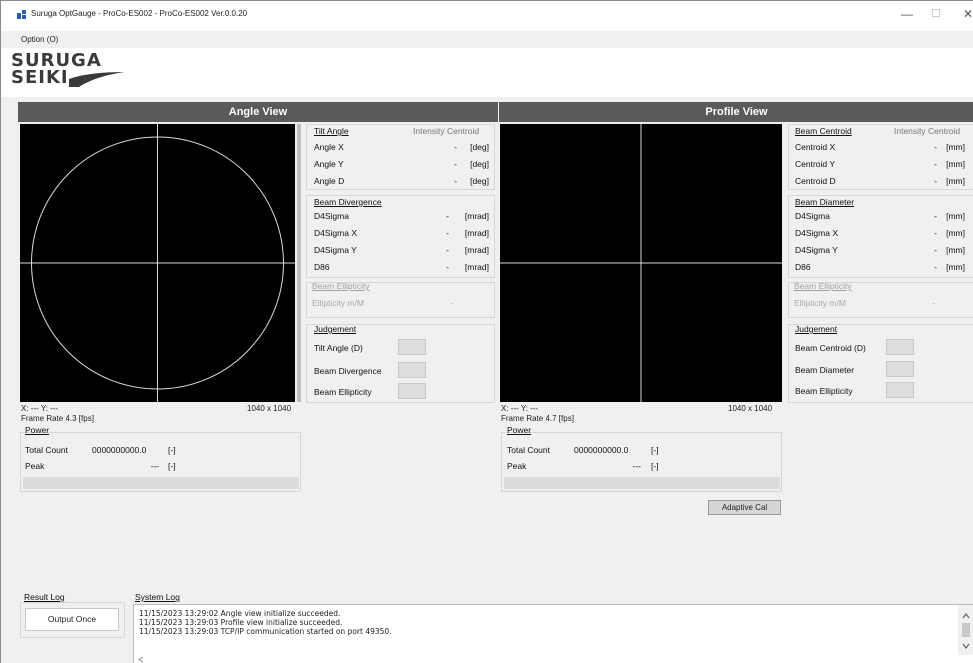 The height and width of the screenshot is (663, 973). Describe the element at coordinates (815, 164) in the screenshot. I see `centroid-label-y: Centroid Y` at that location.